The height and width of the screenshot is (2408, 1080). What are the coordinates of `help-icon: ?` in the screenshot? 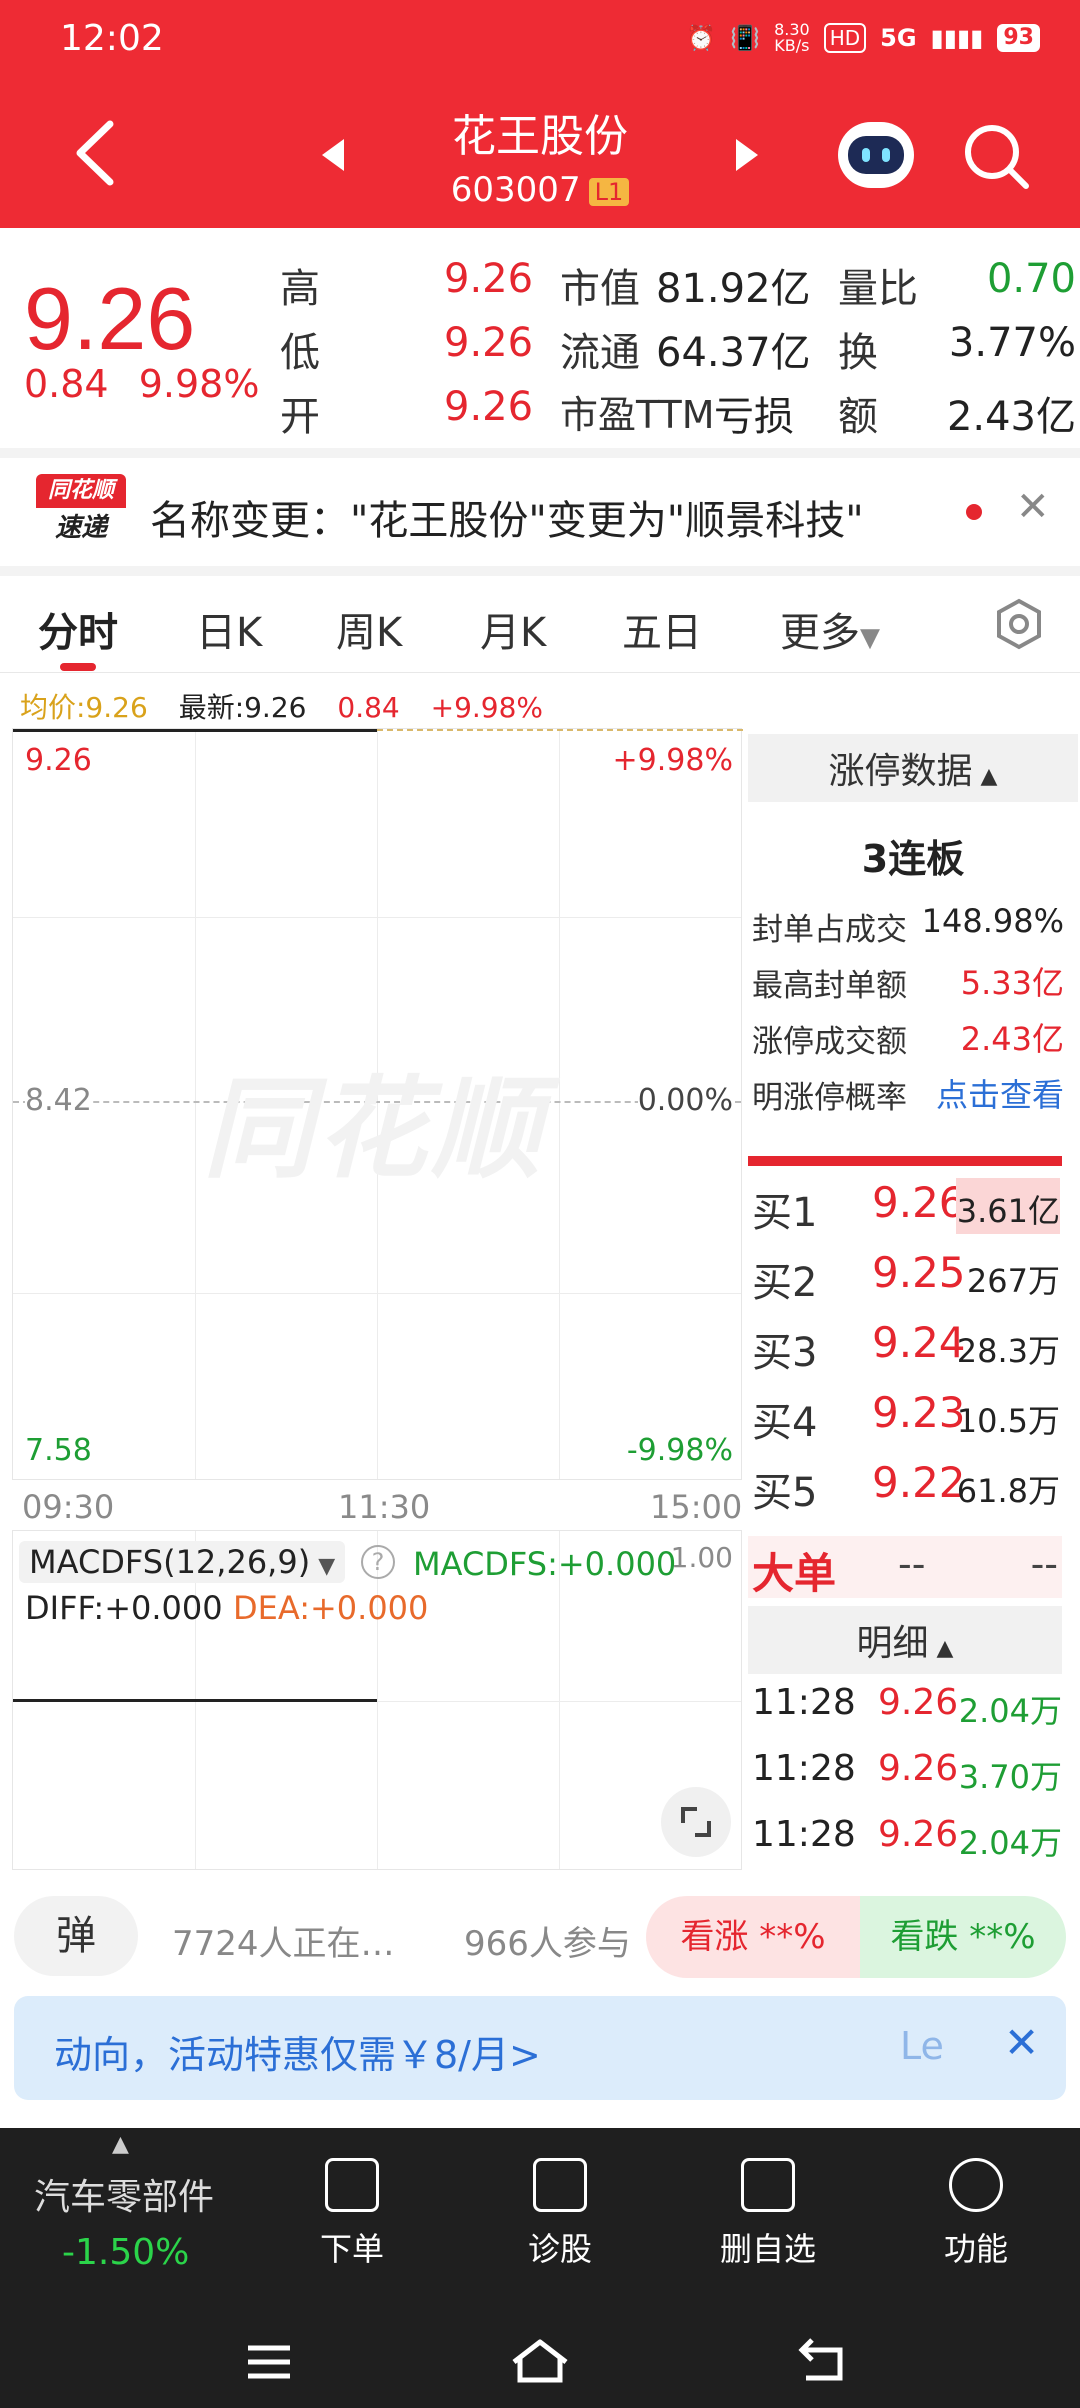 It's located at (378, 1562).